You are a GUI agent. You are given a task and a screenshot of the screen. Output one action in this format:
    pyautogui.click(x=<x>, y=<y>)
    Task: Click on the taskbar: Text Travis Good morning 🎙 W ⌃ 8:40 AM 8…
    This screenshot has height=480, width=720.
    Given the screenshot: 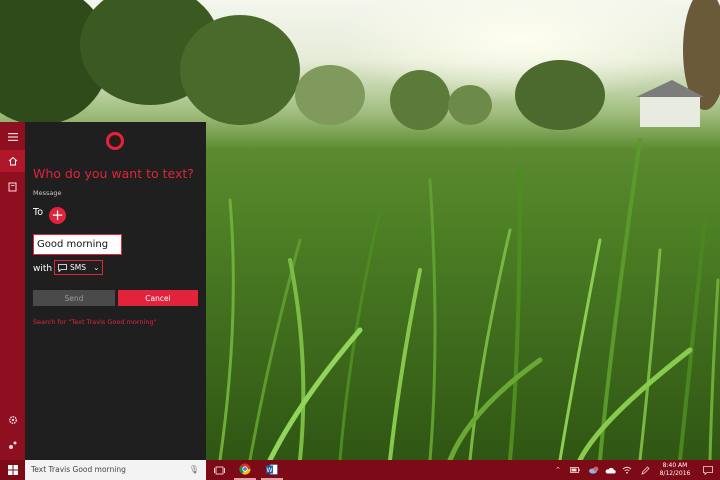 What is the action you would take?
    pyautogui.click(x=360, y=470)
    